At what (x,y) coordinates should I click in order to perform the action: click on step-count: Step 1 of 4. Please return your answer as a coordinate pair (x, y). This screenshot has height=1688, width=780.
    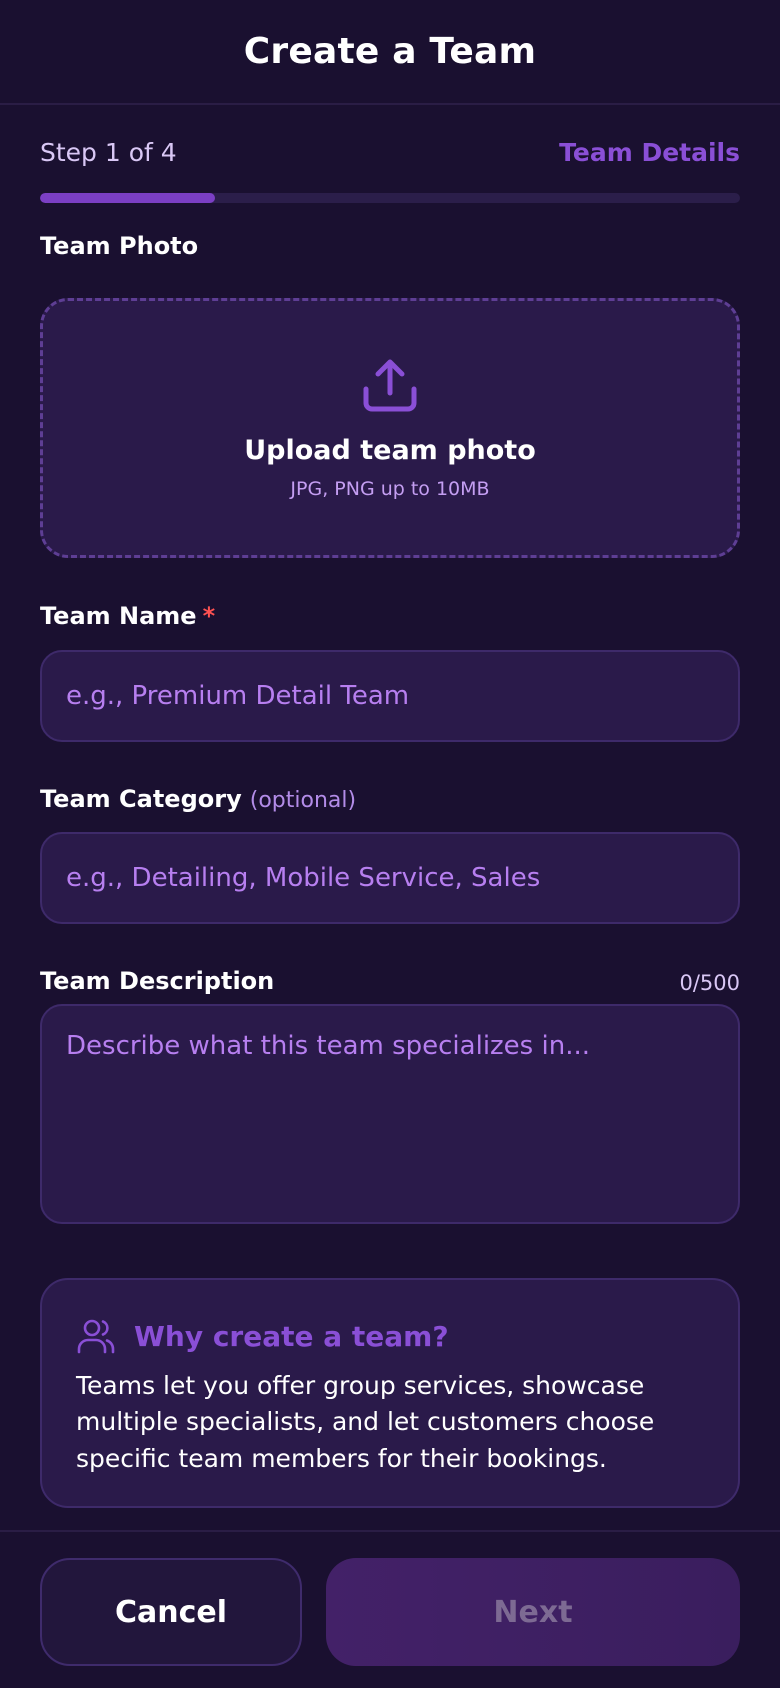
    Looking at the image, I should click on (108, 152).